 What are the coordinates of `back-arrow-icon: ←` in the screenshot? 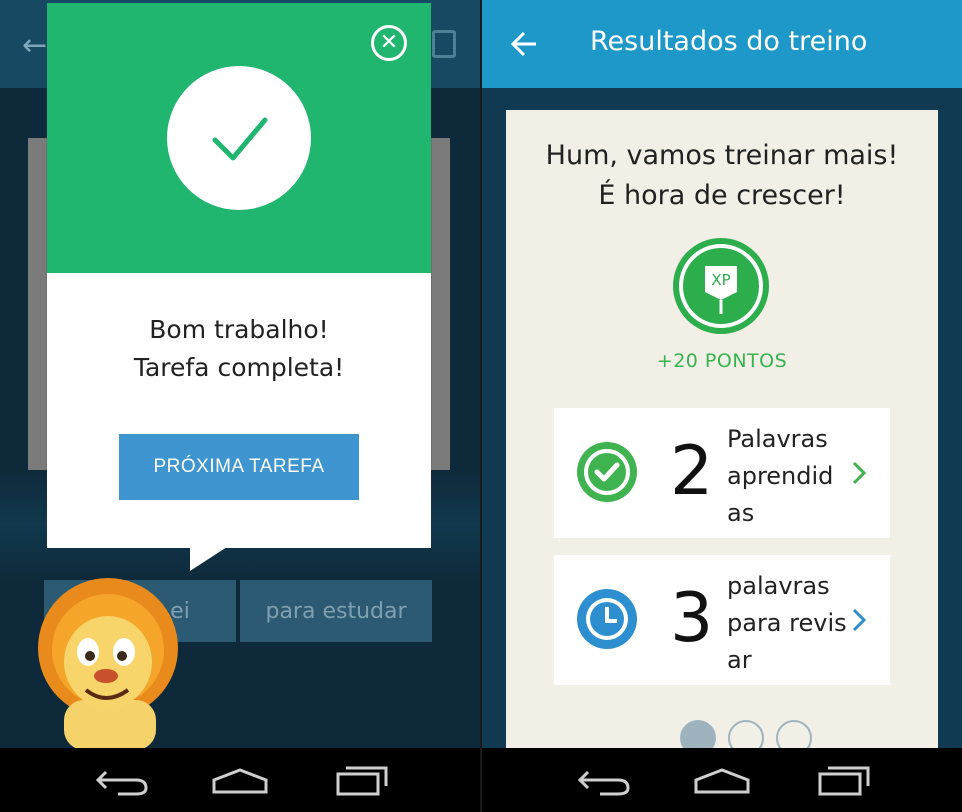 It's located at (34, 45).